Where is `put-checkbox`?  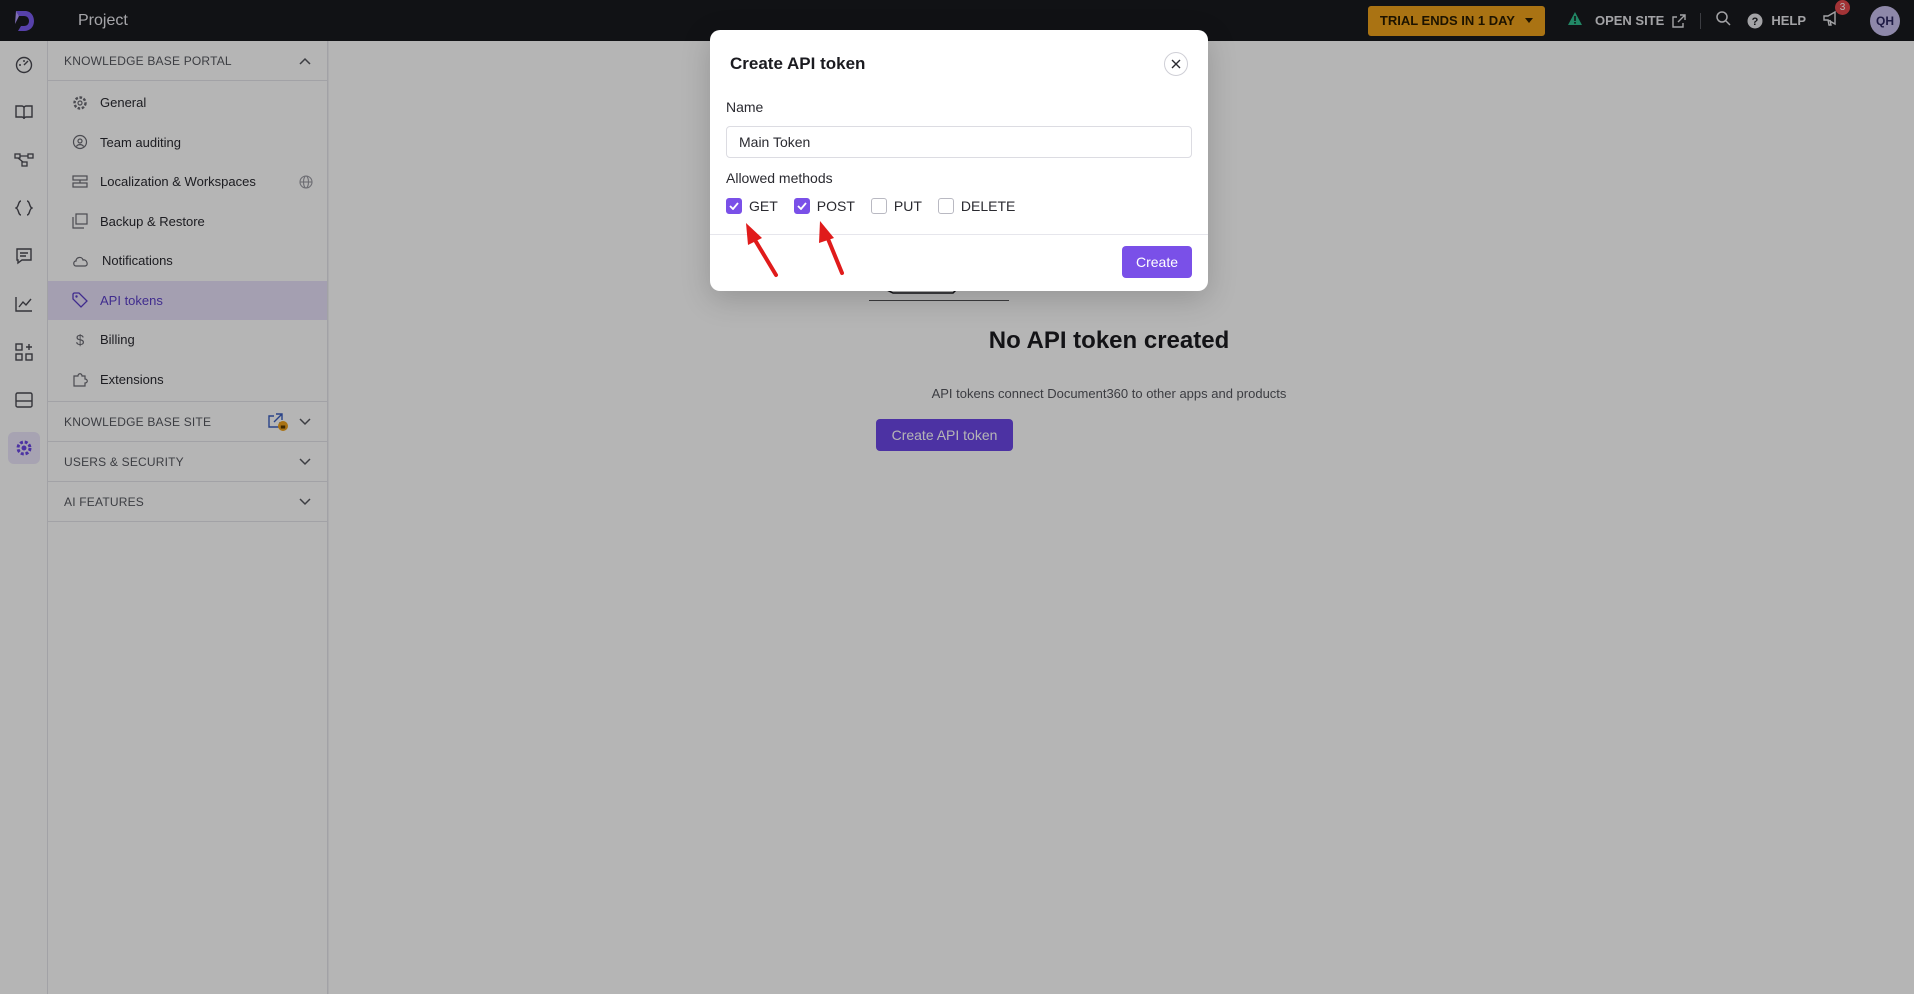
put-checkbox is located at coordinates (878, 206).